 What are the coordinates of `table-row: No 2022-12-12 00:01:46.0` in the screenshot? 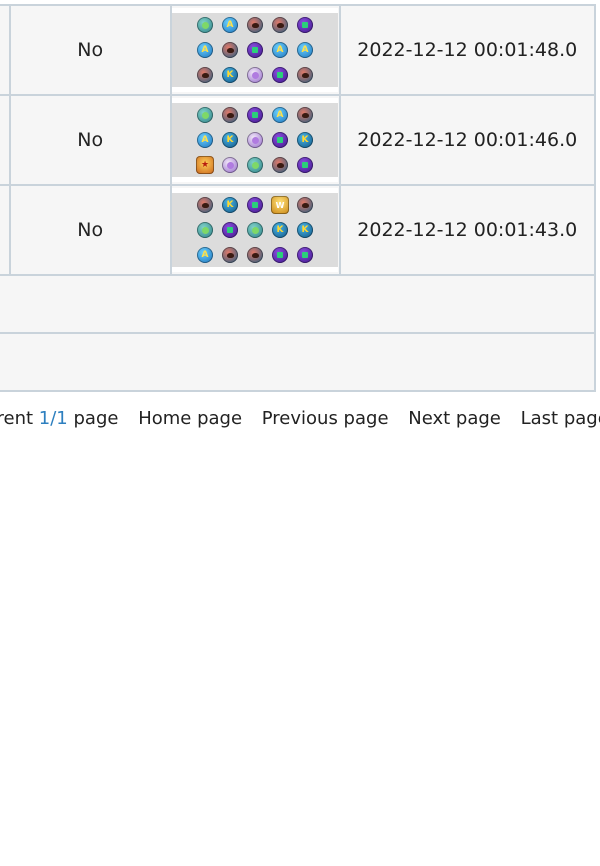 It's located at (298, 140).